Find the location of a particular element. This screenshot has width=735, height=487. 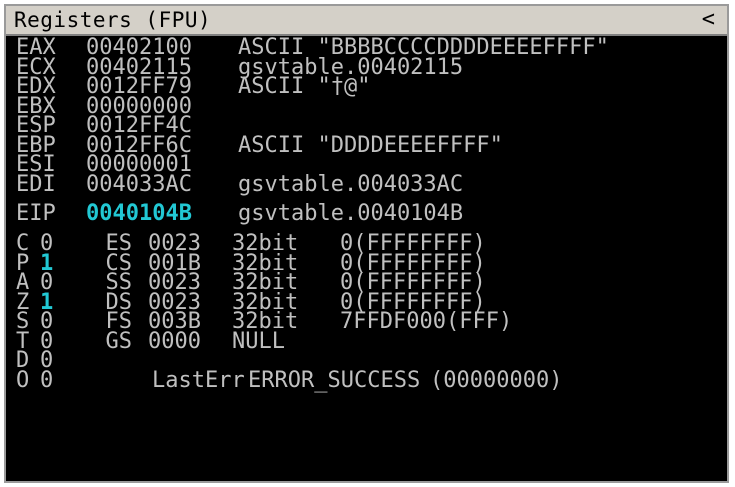

window-titlebar: Registers (FPU) < is located at coordinates (366, 21).